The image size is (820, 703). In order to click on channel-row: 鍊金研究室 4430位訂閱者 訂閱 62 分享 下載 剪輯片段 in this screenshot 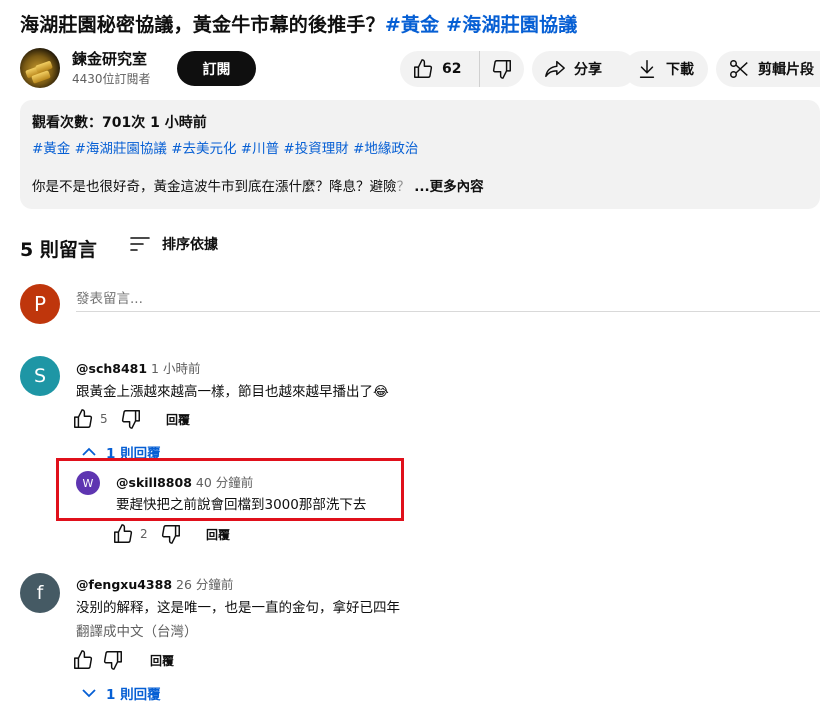, I will do `click(420, 68)`.